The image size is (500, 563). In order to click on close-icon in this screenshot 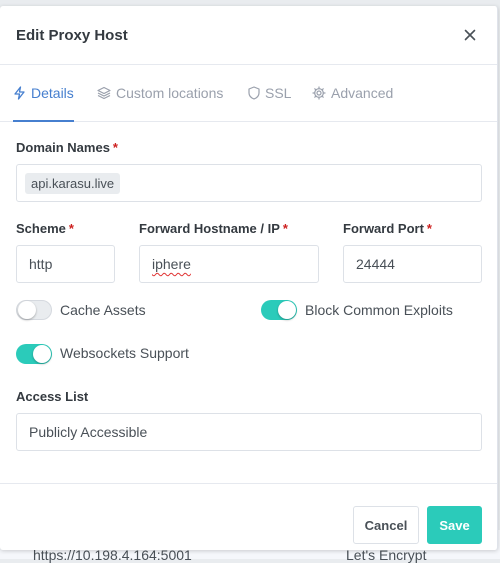, I will do `click(470, 35)`.